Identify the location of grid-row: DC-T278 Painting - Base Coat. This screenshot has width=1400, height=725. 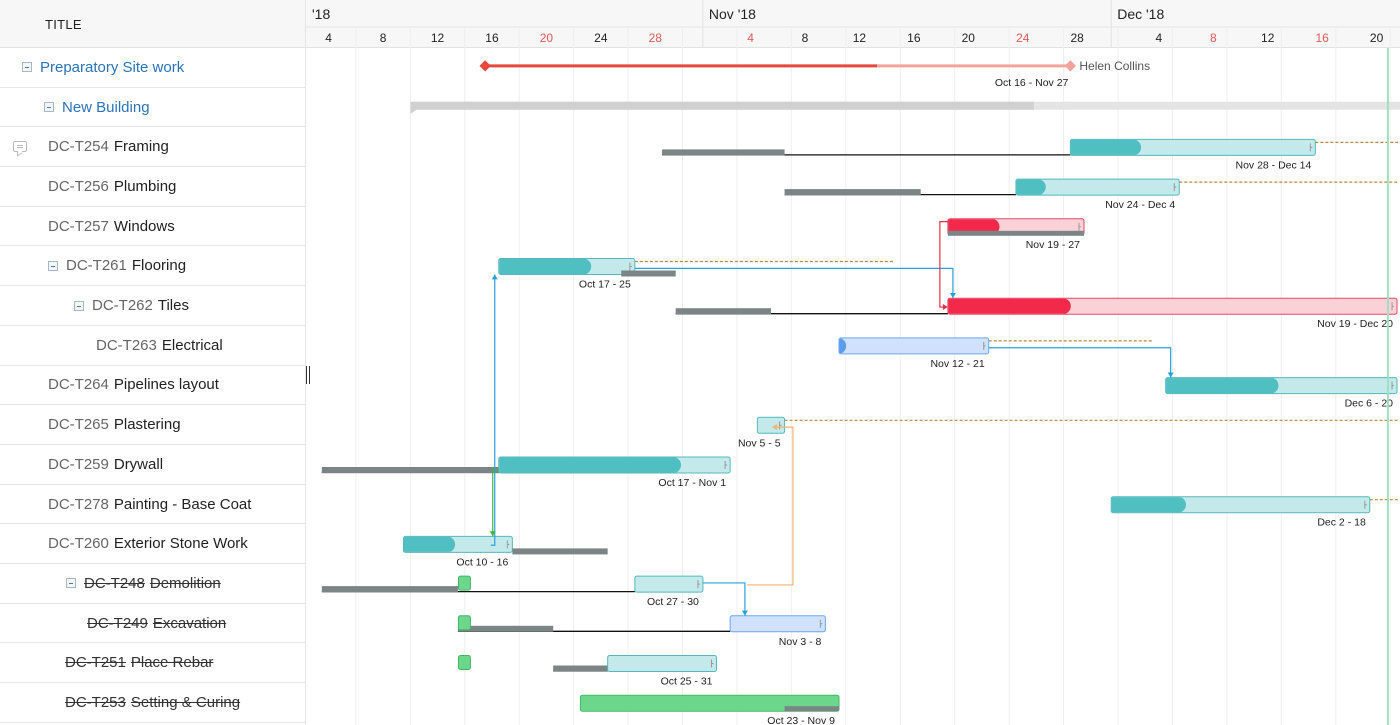
(152, 505).